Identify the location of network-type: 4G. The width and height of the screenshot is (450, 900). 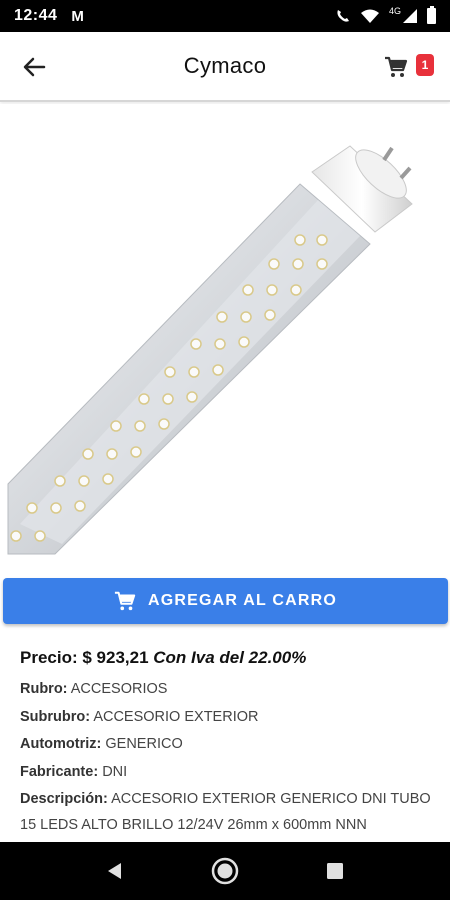
(394, 11).